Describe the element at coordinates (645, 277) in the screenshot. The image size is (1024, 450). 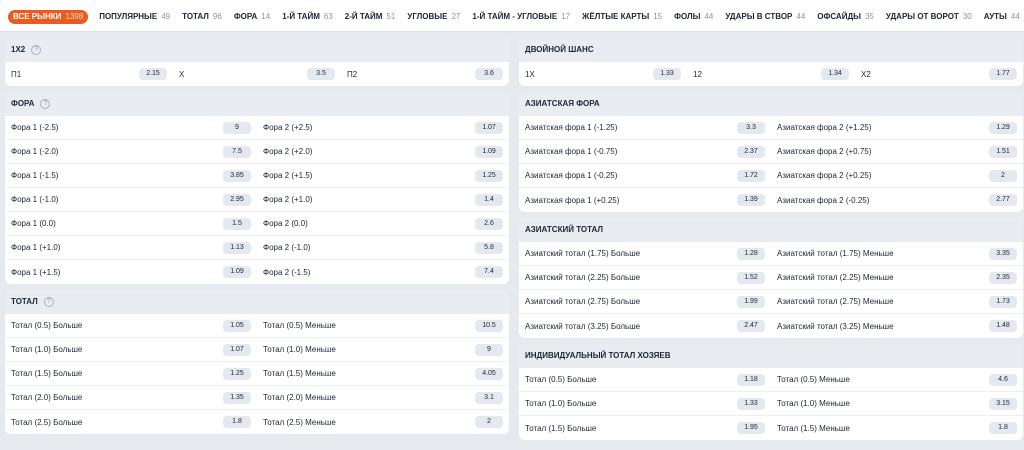
I see `outcome-button: Азиатский тотал (2.25) Больше 1.52` at that location.